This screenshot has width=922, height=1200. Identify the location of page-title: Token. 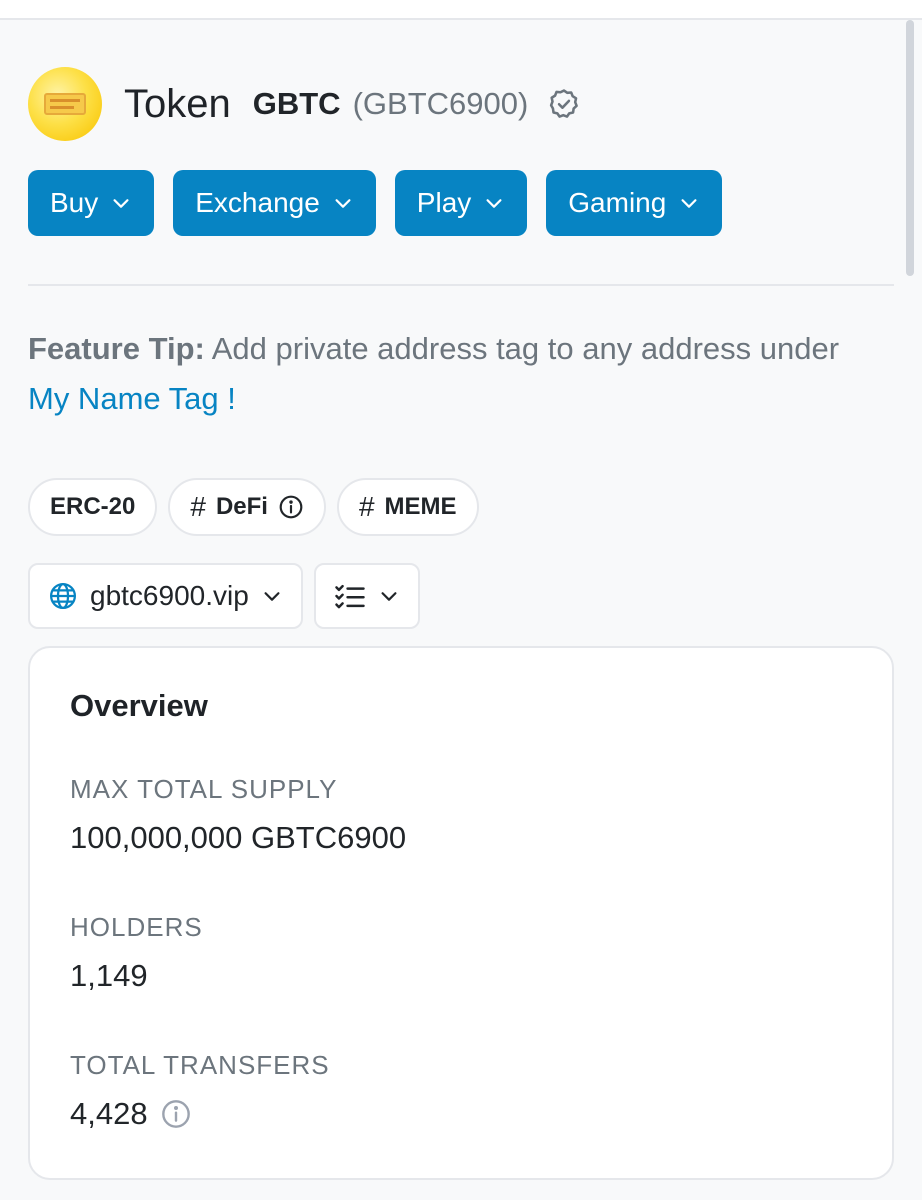
(177, 103).